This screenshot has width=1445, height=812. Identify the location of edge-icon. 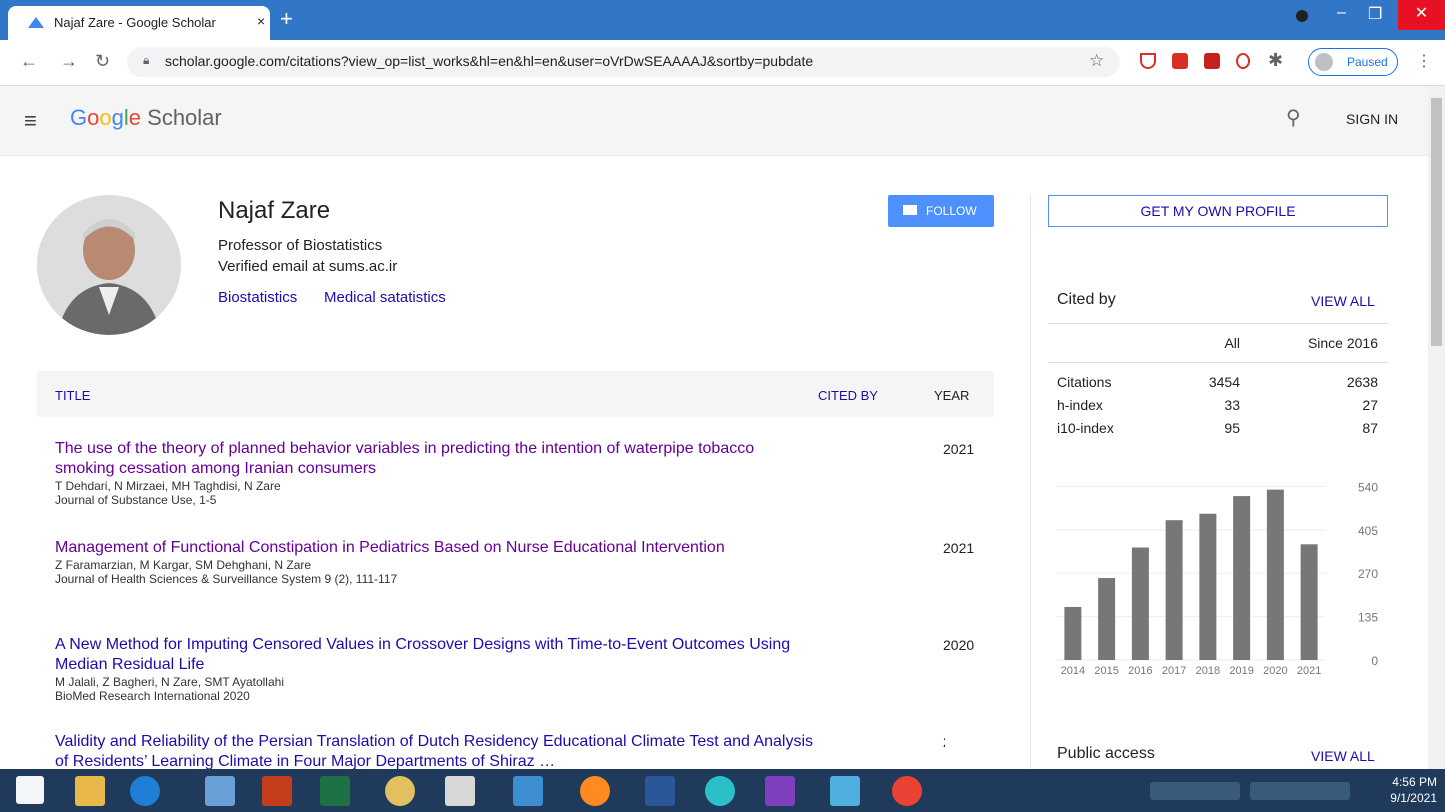
(720, 791).